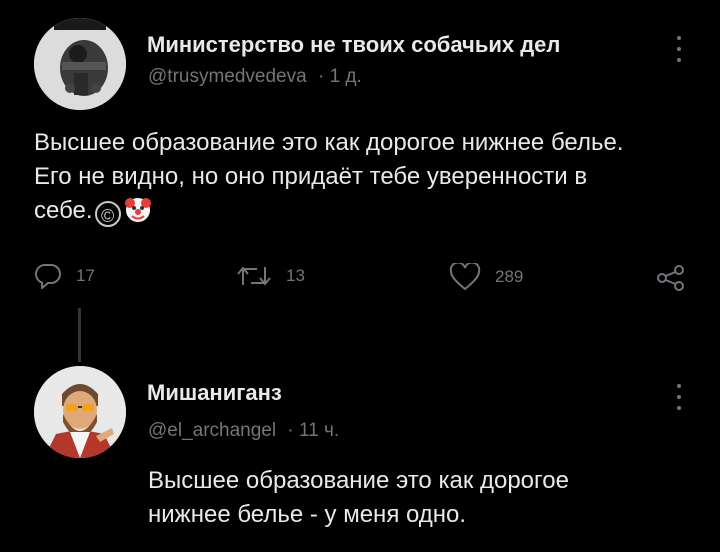 Image resolution: width=720 pixels, height=552 pixels. Describe the element at coordinates (486, 277) in the screenshot. I see `like-action: 289` at that location.